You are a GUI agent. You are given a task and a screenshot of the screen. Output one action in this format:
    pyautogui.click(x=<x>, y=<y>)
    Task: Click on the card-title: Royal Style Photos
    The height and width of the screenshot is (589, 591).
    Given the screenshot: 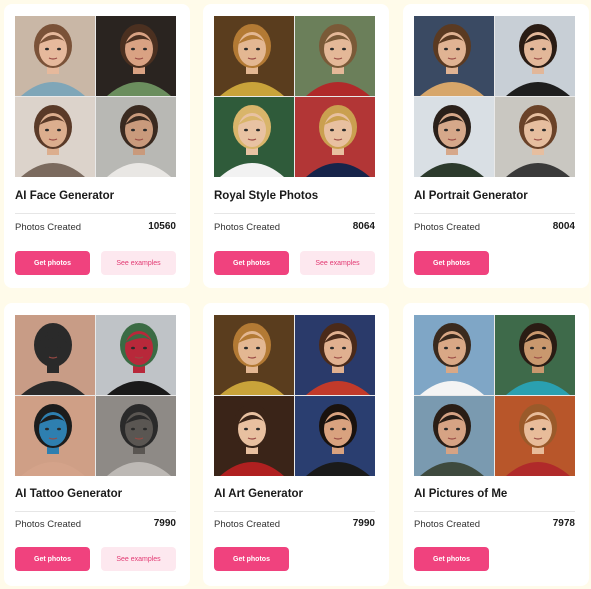 What is the action you would take?
    pyautogui.click(x=266, y=196)
    